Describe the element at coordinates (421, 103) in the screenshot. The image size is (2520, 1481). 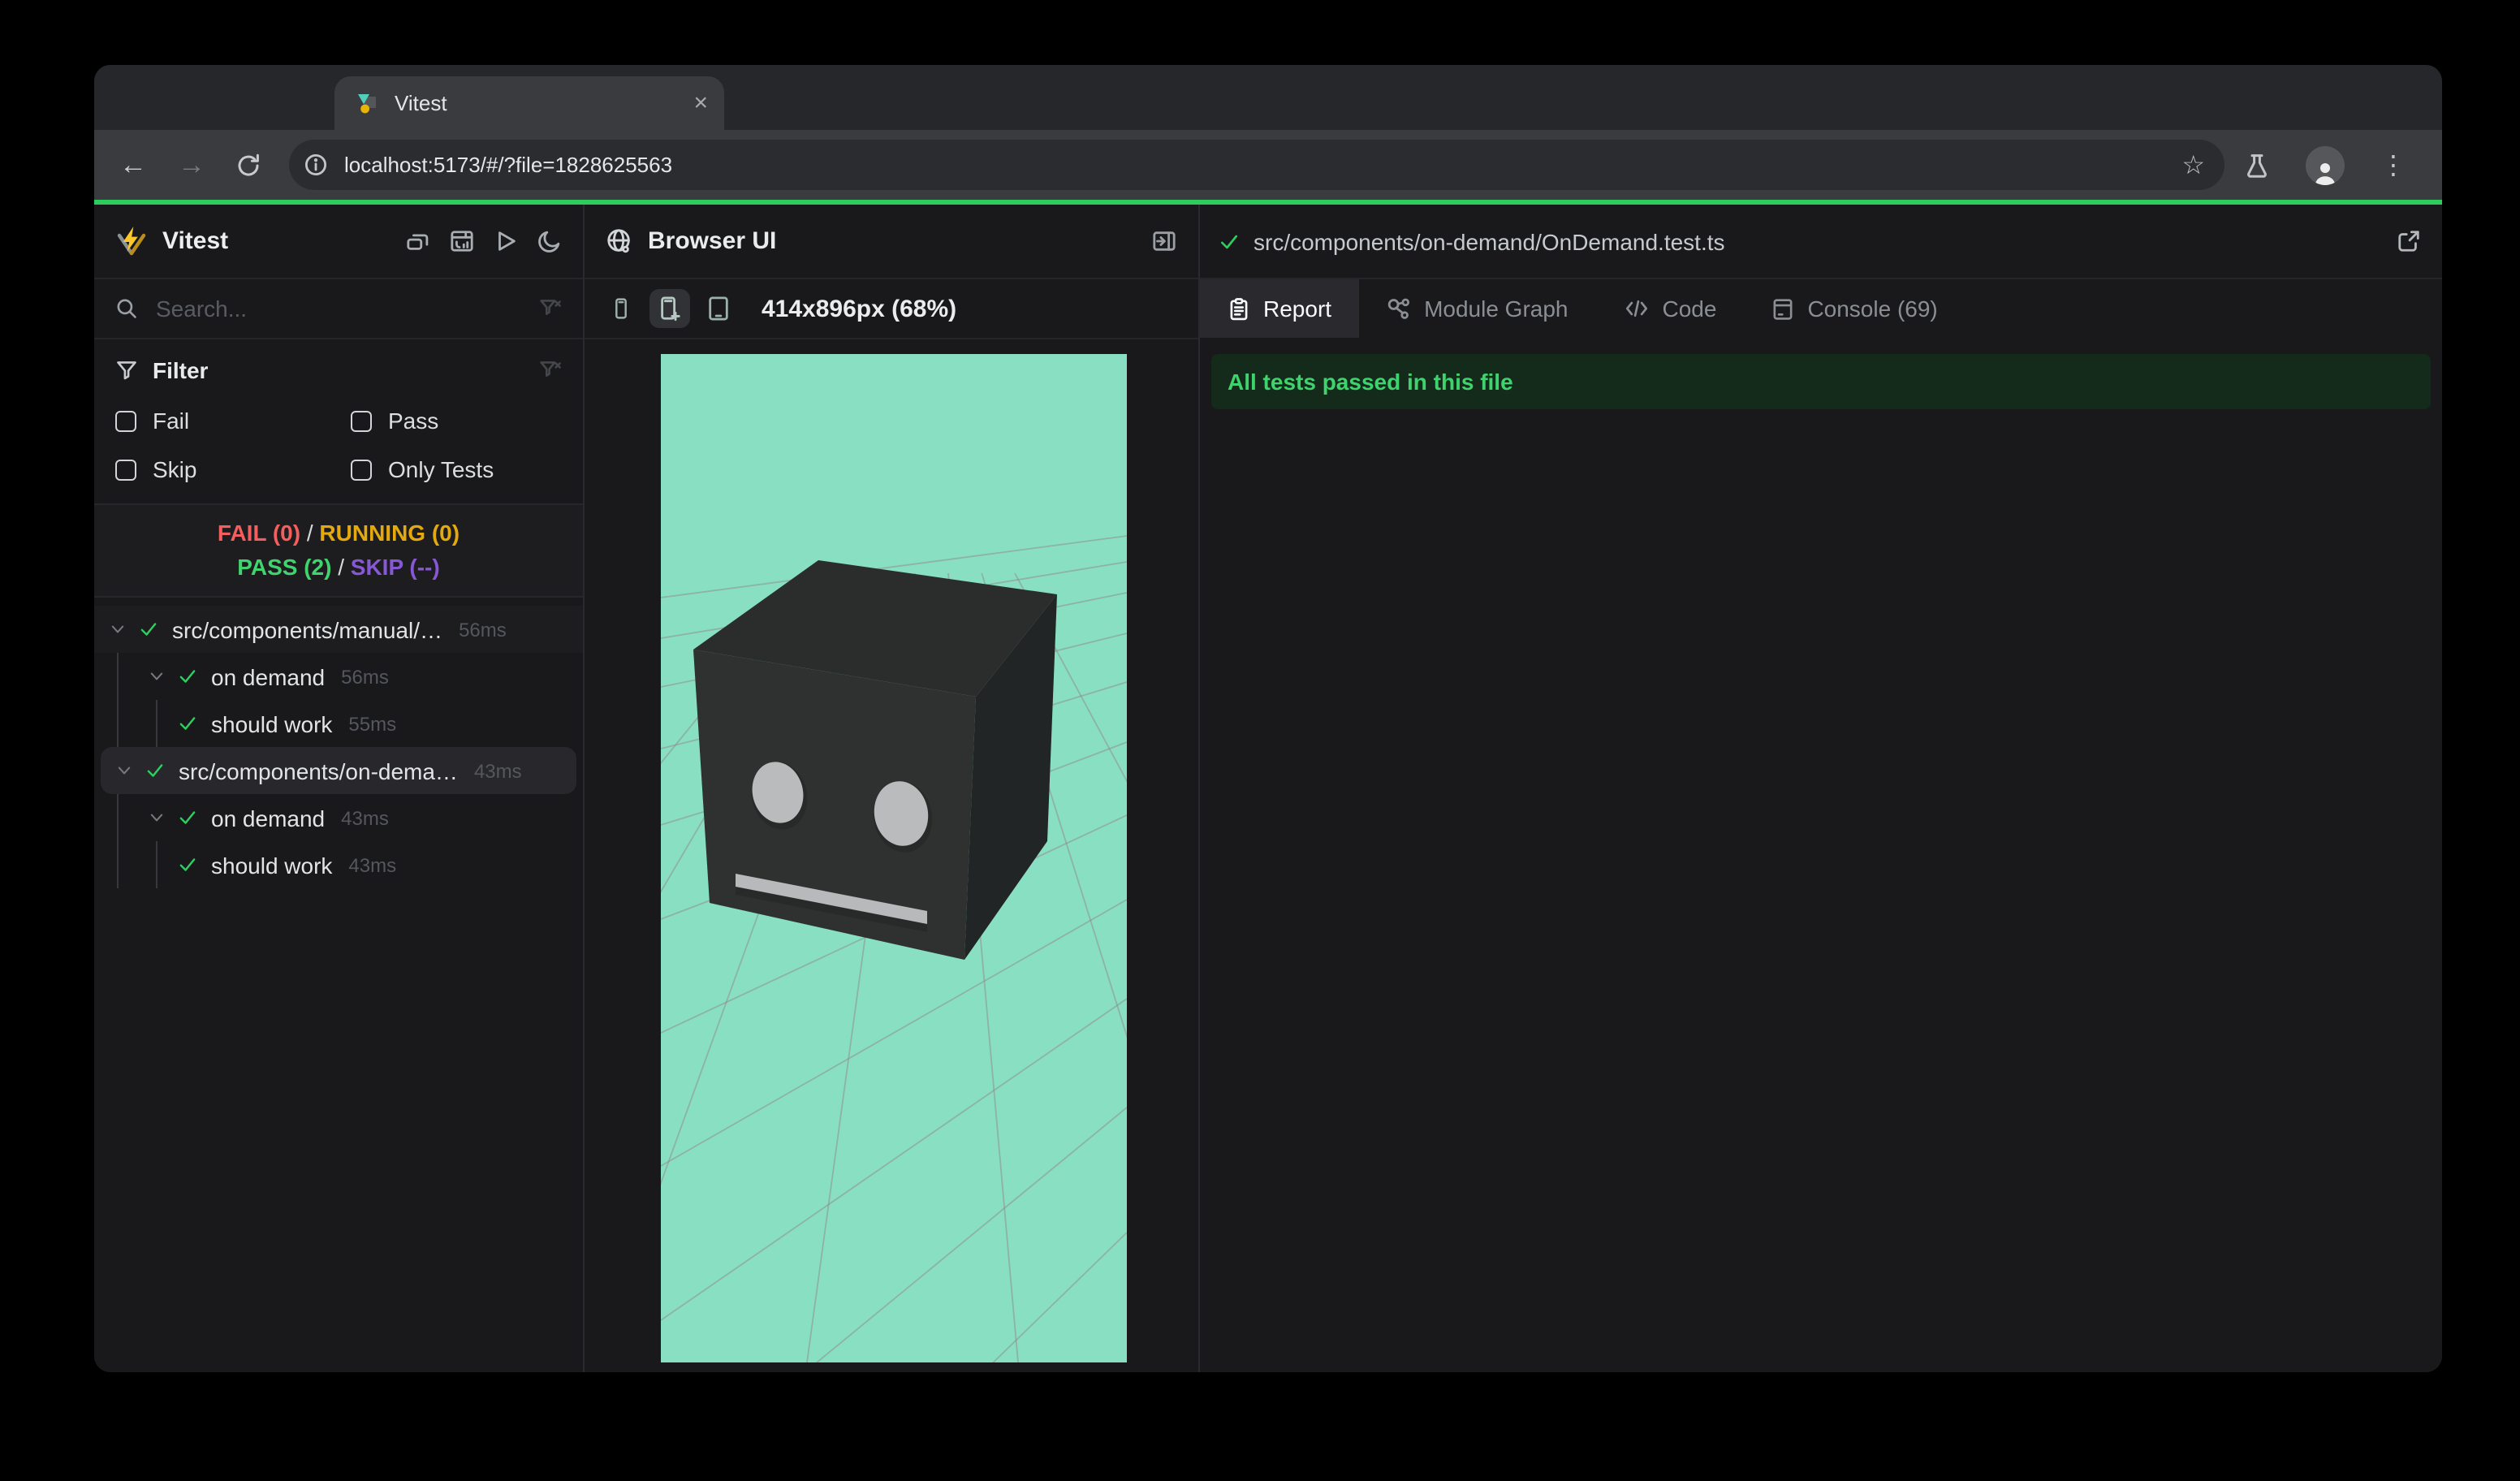
I see `tab-title: Vitest` at that location.